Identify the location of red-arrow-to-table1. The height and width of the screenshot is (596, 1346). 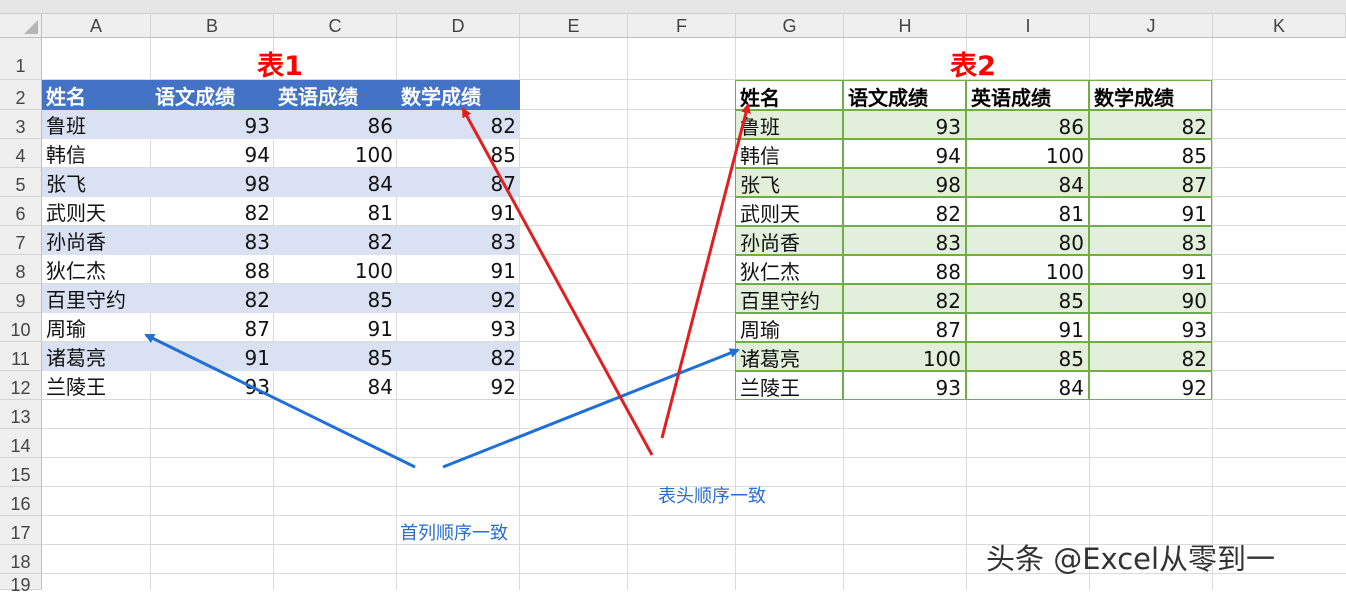
(557, 281).